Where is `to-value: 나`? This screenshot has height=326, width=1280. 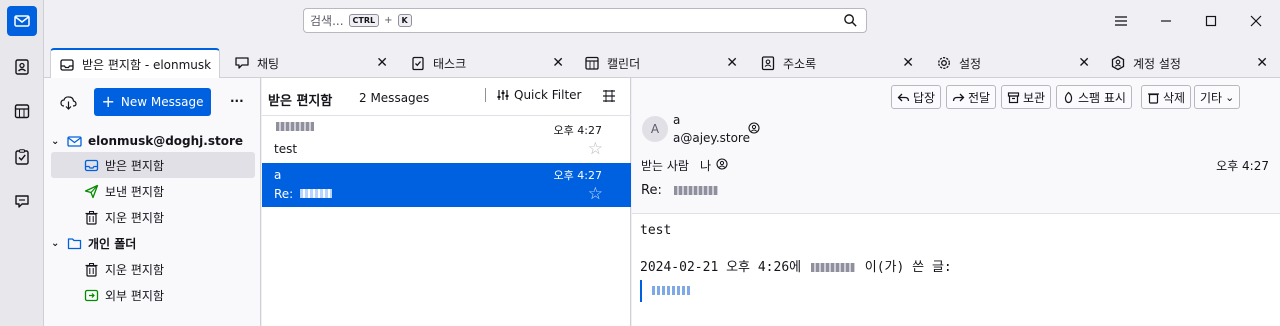 to-value: 나 is located at coordinates (706, 166).